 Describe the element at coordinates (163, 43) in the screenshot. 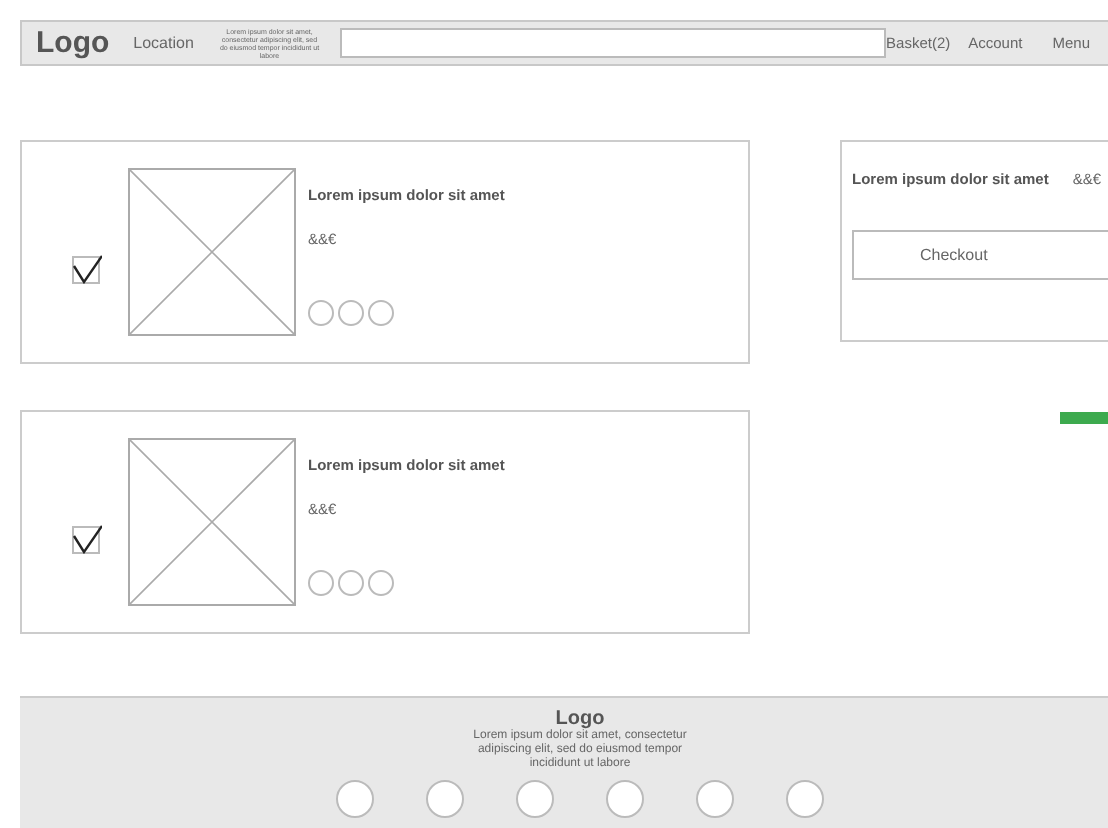

I see `location-link: Location` at that location.